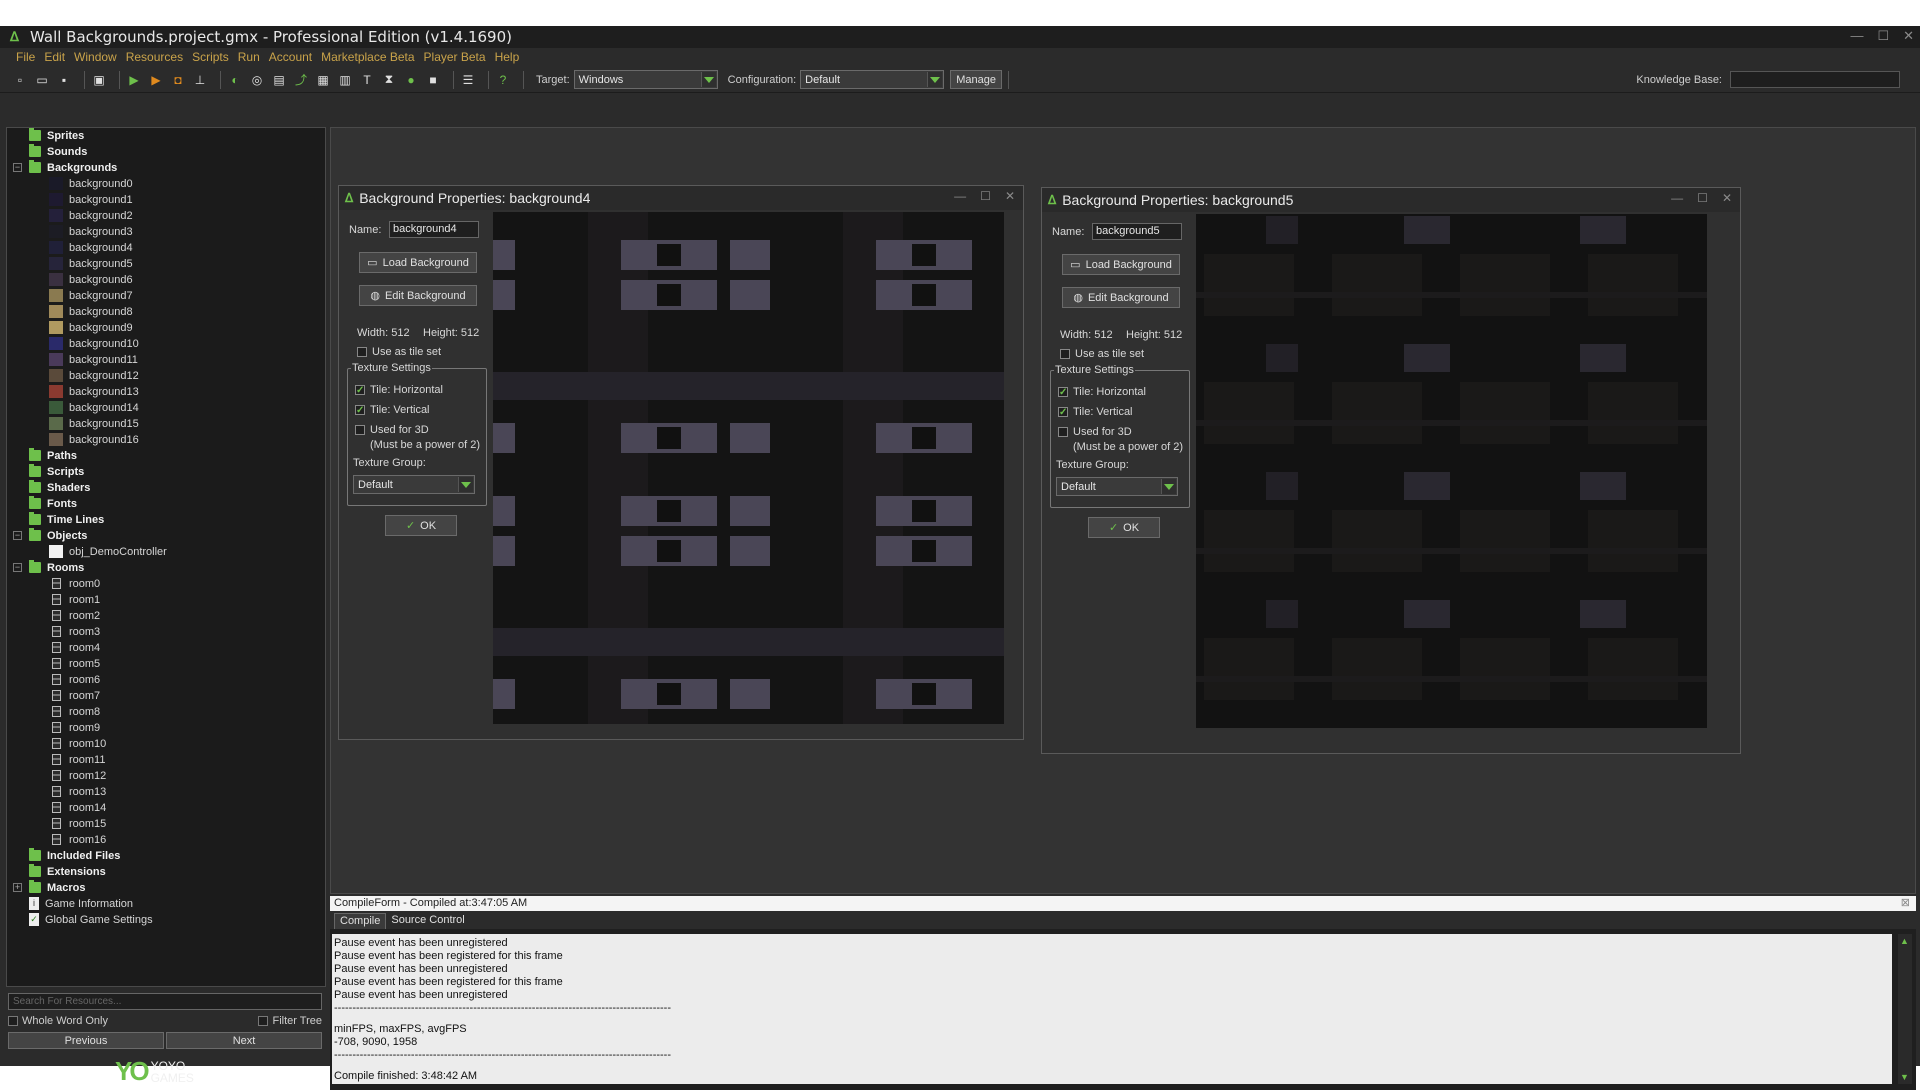 The image size is (1920, 1090). I want to click on tree-background-item: background4, so click(91, 247).